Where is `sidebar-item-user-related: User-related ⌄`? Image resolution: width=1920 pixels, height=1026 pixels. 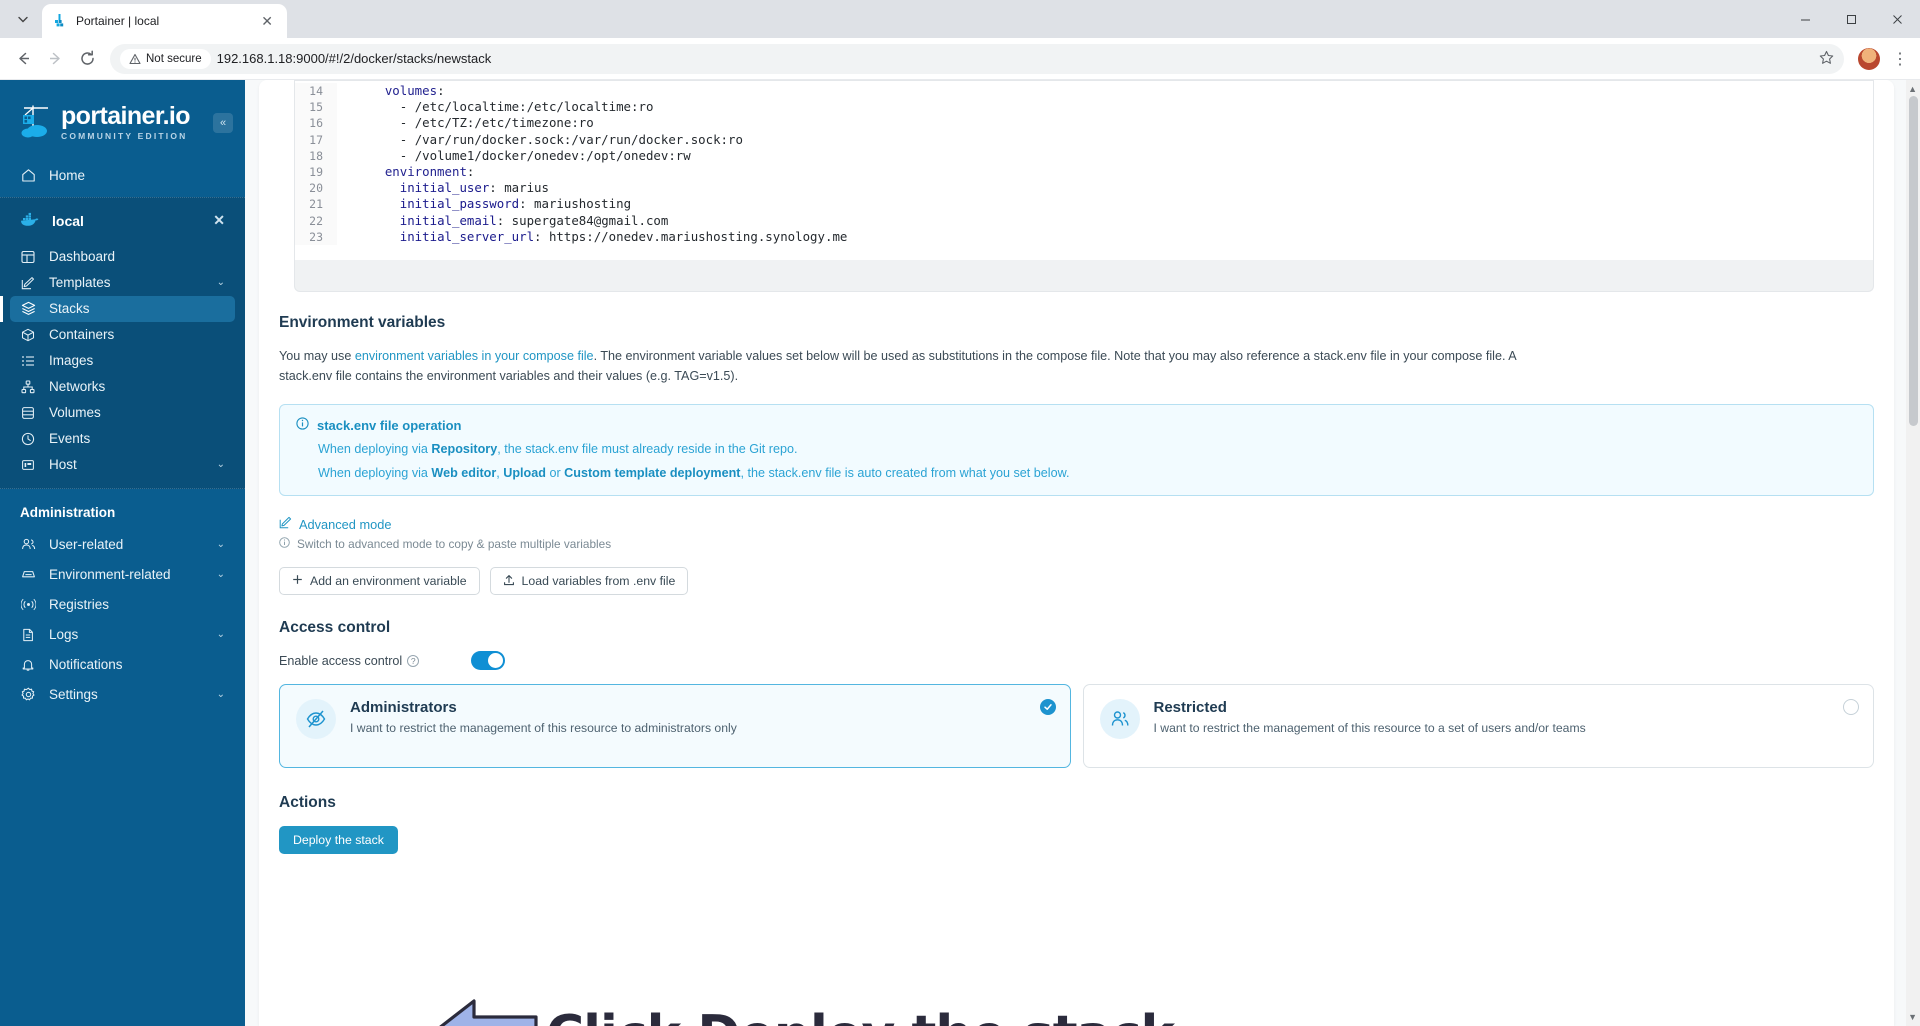 sidebar-item-user-related: User-related ⌄ is located at coordinates (122, 545).